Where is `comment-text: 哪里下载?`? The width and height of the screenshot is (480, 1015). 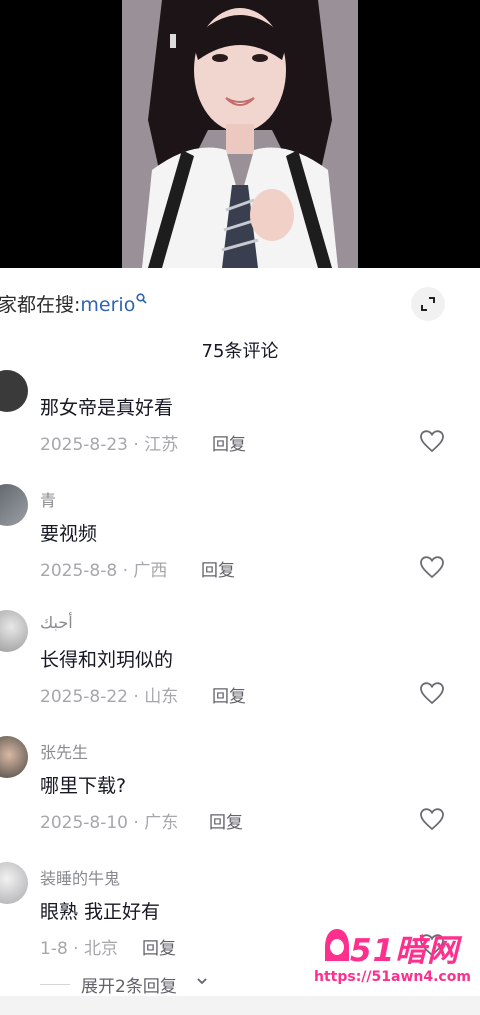
comment-text: 哪里下载? is located at coordinates (83, 786).